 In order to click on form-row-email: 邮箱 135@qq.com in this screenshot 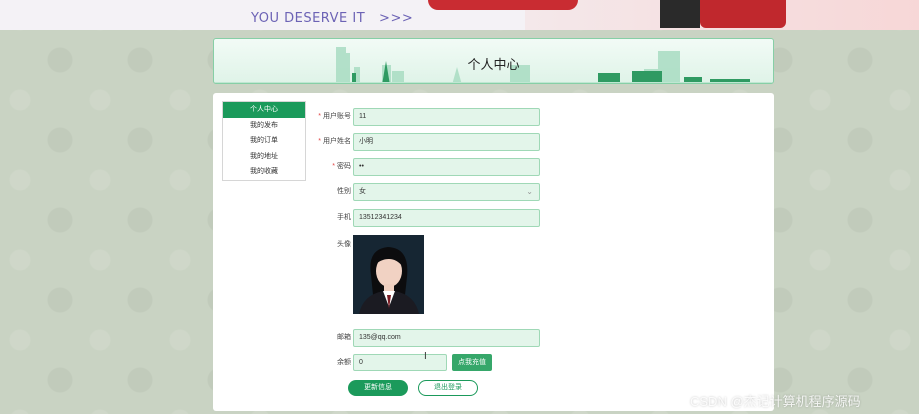, I will do `click(426, 338)`.